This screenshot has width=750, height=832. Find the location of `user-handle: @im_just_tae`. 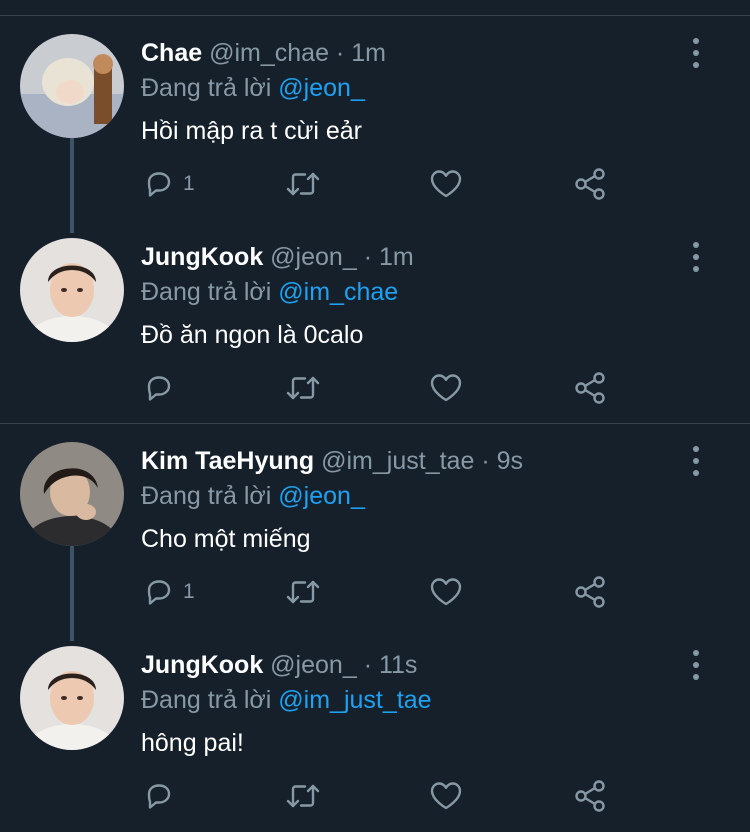

user-handle: @im_just_tae is located at coordinates (397, 461).